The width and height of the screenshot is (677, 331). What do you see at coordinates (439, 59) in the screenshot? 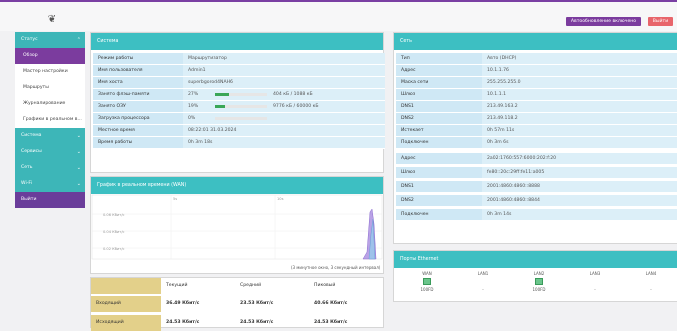
I see `network-row-label: Тип` at bounding box center [439, 59].